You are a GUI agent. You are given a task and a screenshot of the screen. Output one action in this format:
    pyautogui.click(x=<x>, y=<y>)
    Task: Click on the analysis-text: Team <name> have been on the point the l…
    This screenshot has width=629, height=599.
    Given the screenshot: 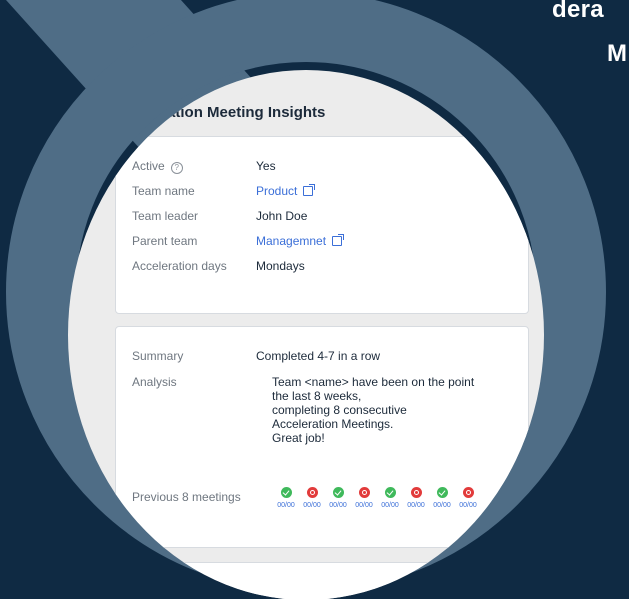 What is the action you would take?
    pyautogui.click(x=397, y=410)
    